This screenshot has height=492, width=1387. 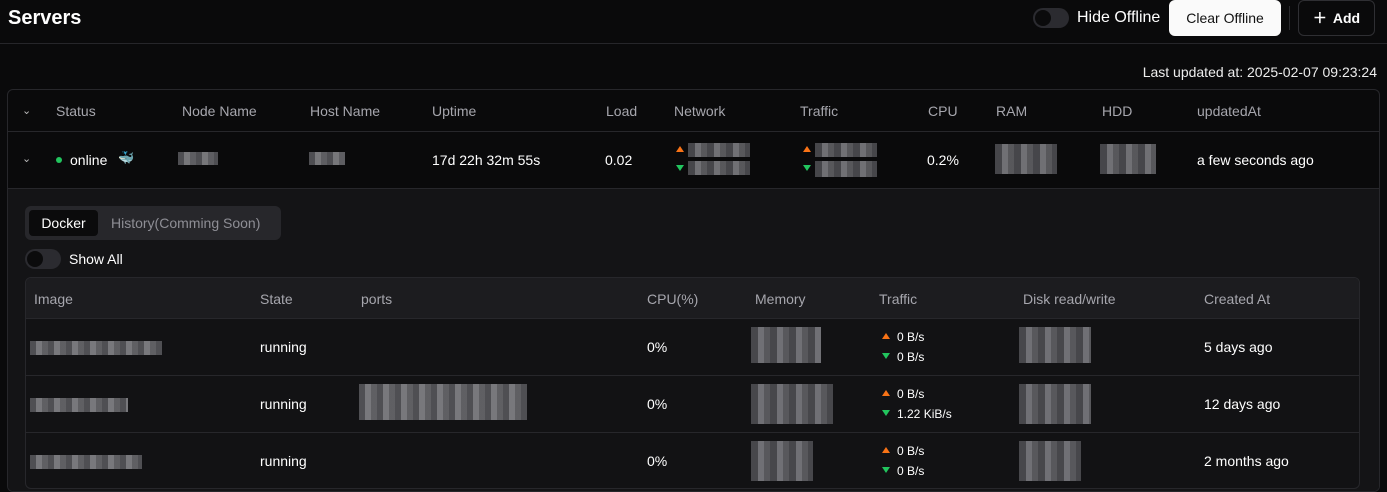 What do you see at coordinates (719, 168) in the screenshot?
I see `network-down-redacted` at bounding box center [719, 168].